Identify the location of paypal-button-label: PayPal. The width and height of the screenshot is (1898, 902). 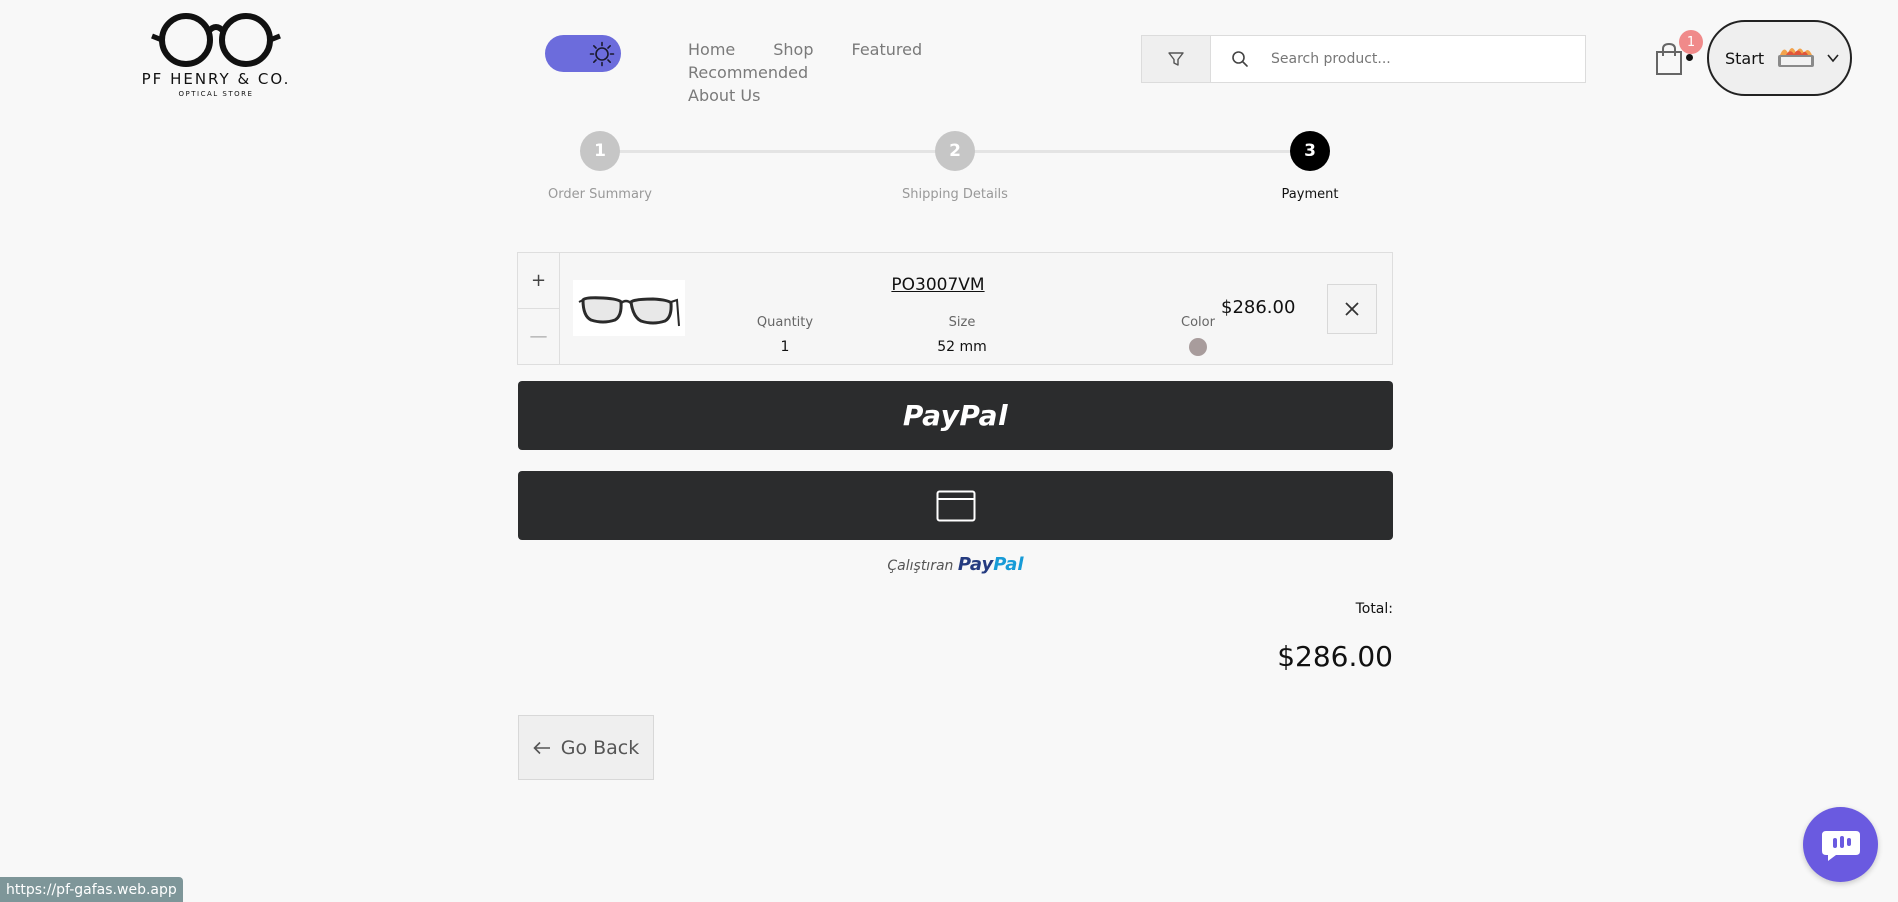
(955, 415).